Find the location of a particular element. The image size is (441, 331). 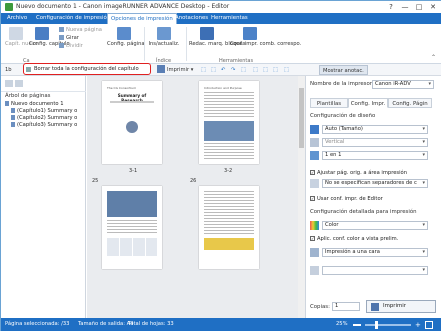

copias-label: Copias: is located at coordinates (320, 307).